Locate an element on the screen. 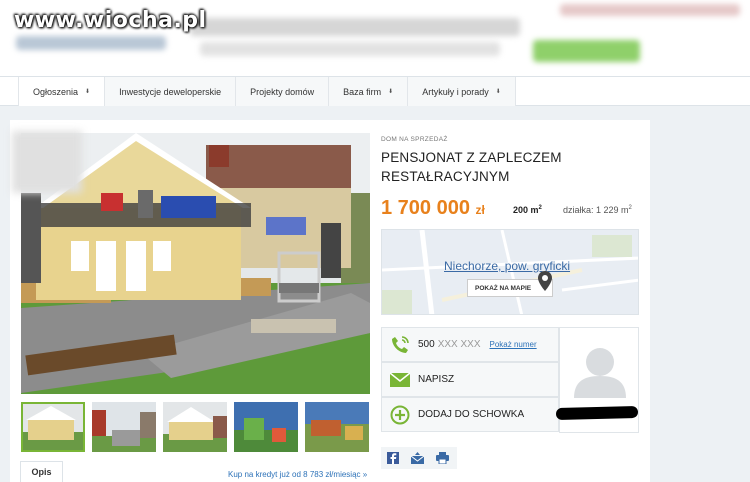  share-icon is located at coordinates (417, 458).